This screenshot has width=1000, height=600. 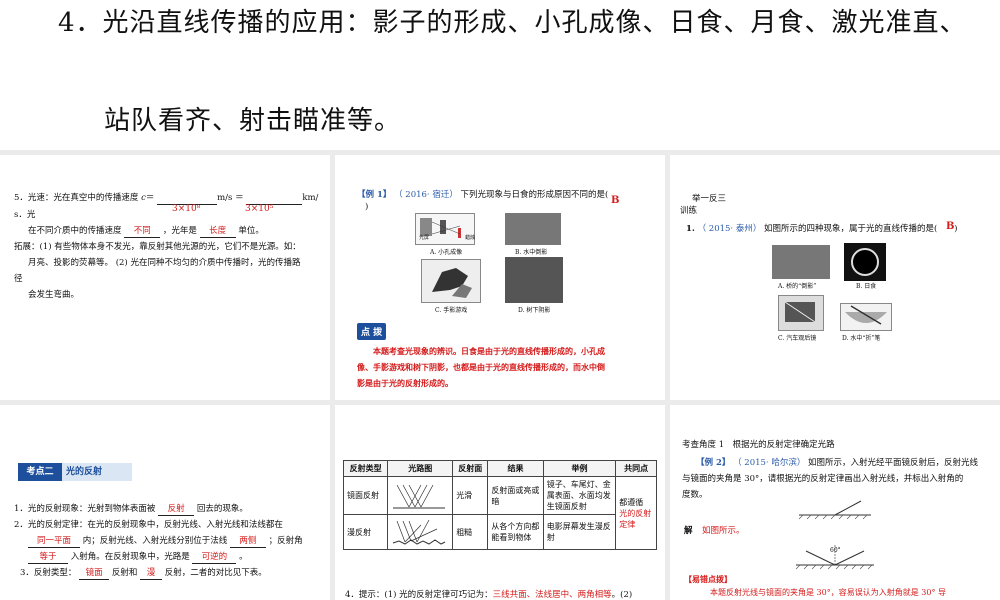 I want to click on topic-title: 光的反射, so click(x=97, y=472).